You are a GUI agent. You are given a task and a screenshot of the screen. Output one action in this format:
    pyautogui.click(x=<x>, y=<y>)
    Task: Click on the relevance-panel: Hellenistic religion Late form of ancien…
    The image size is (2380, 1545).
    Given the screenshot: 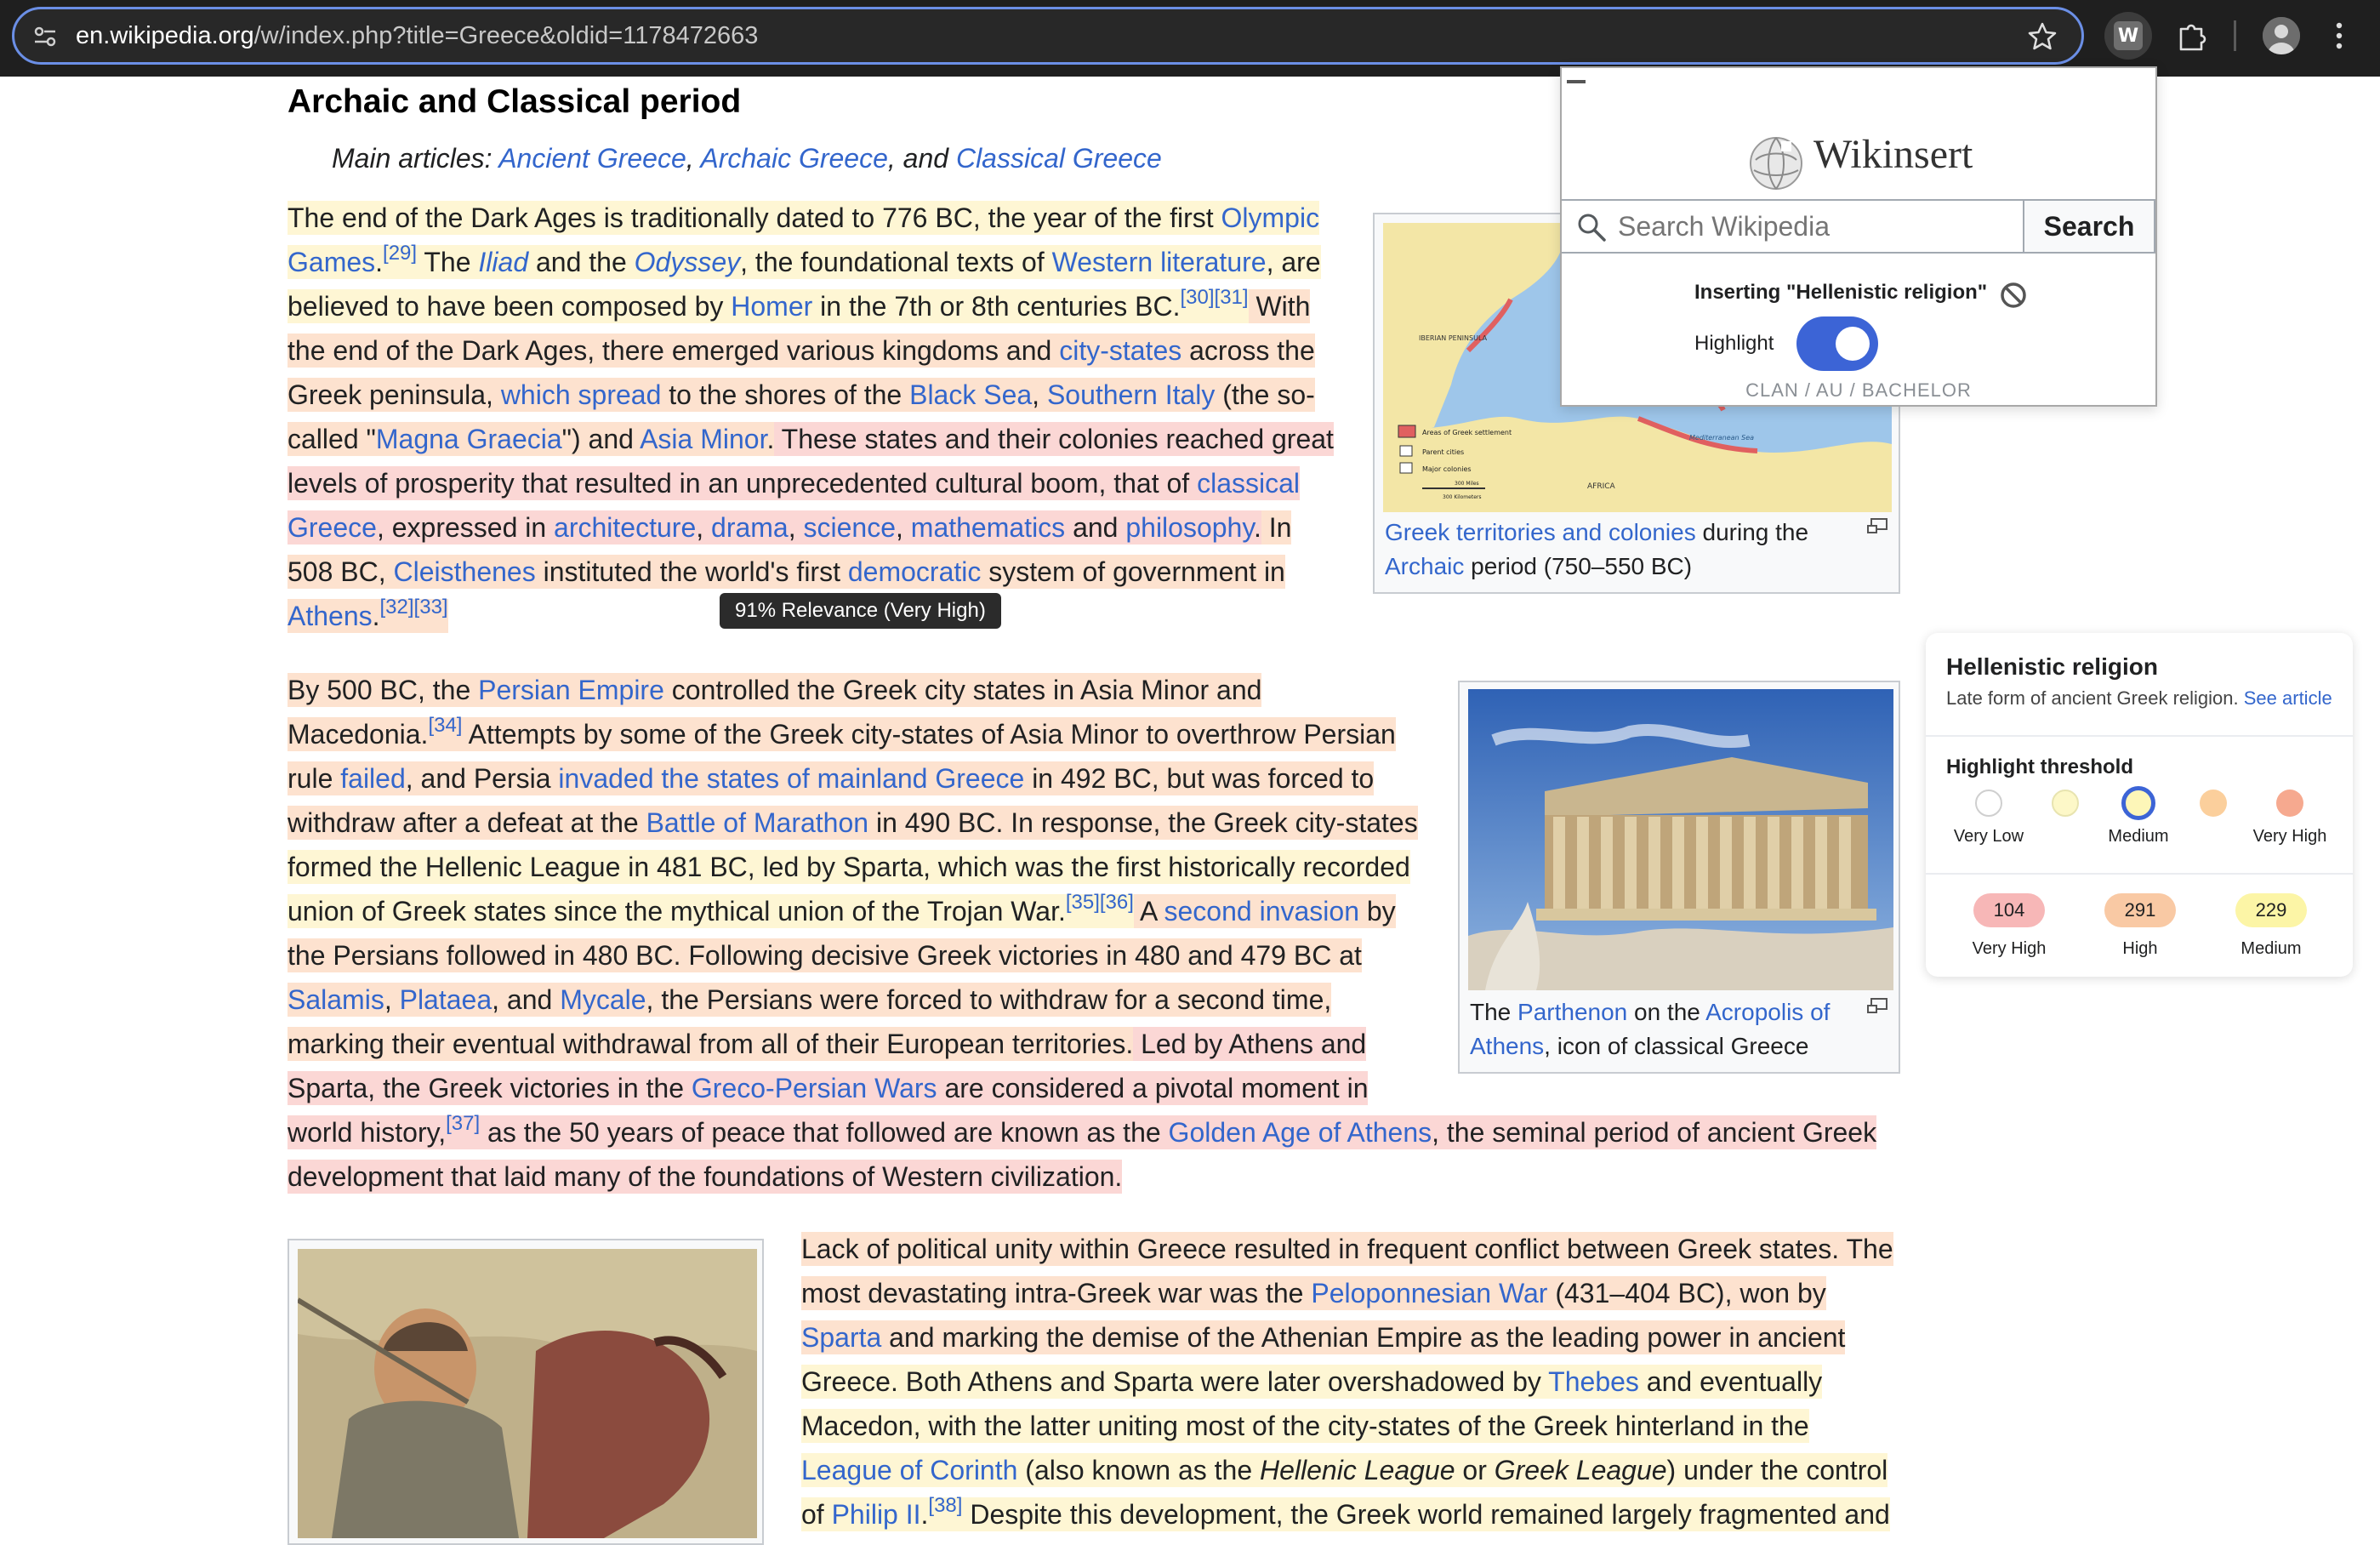 What is the action you would take?
    pyautogui.click(x=2139, y=805)
    